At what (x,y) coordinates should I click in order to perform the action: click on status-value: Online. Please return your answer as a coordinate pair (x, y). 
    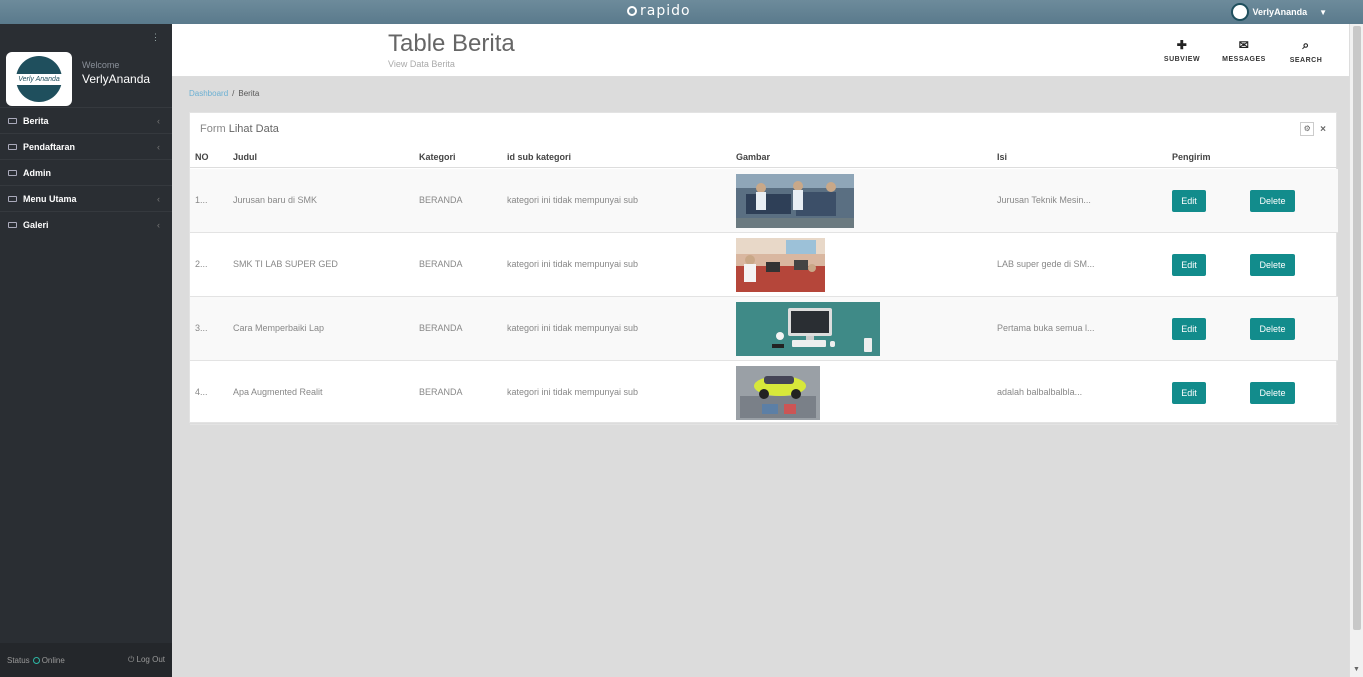
    Looking at the image, I should click on (53, 660).